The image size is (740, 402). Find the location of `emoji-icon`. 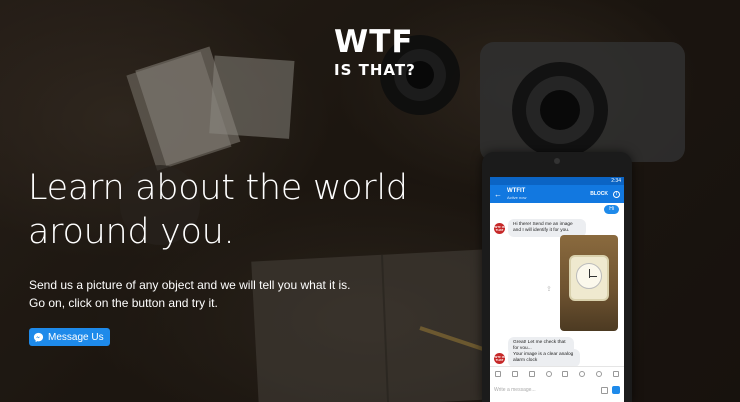

emoji-icon is located at coordinates (548, 373).